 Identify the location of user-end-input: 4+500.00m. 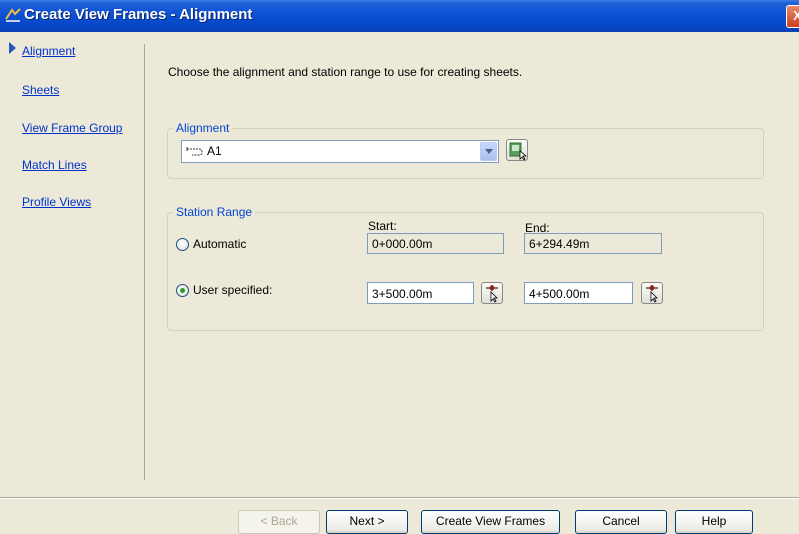
(578, 293).